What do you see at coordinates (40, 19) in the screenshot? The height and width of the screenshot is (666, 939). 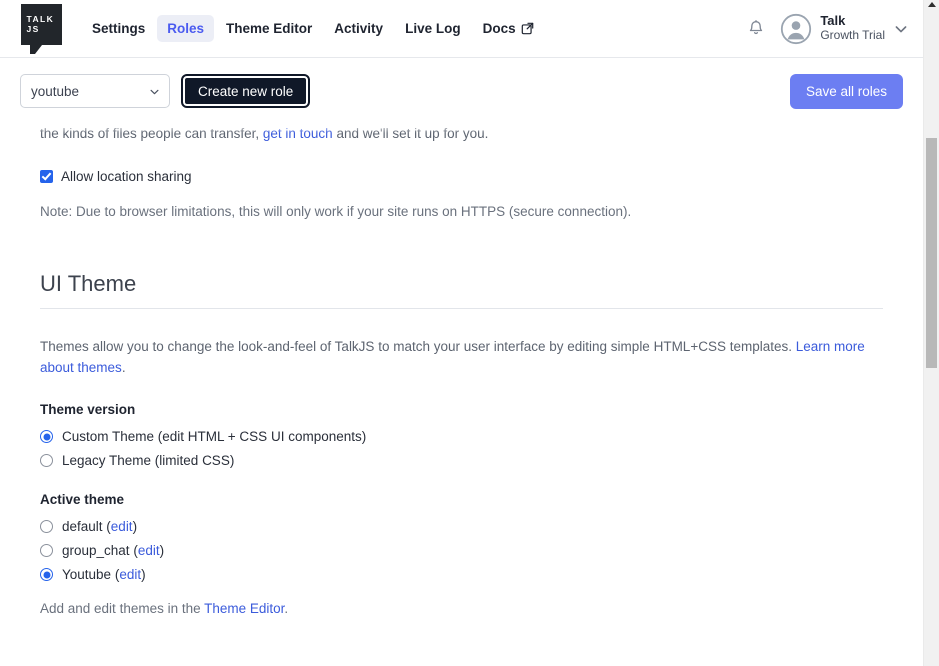 I see `logo-line-1: TALK` at bounding box center [40, 19].